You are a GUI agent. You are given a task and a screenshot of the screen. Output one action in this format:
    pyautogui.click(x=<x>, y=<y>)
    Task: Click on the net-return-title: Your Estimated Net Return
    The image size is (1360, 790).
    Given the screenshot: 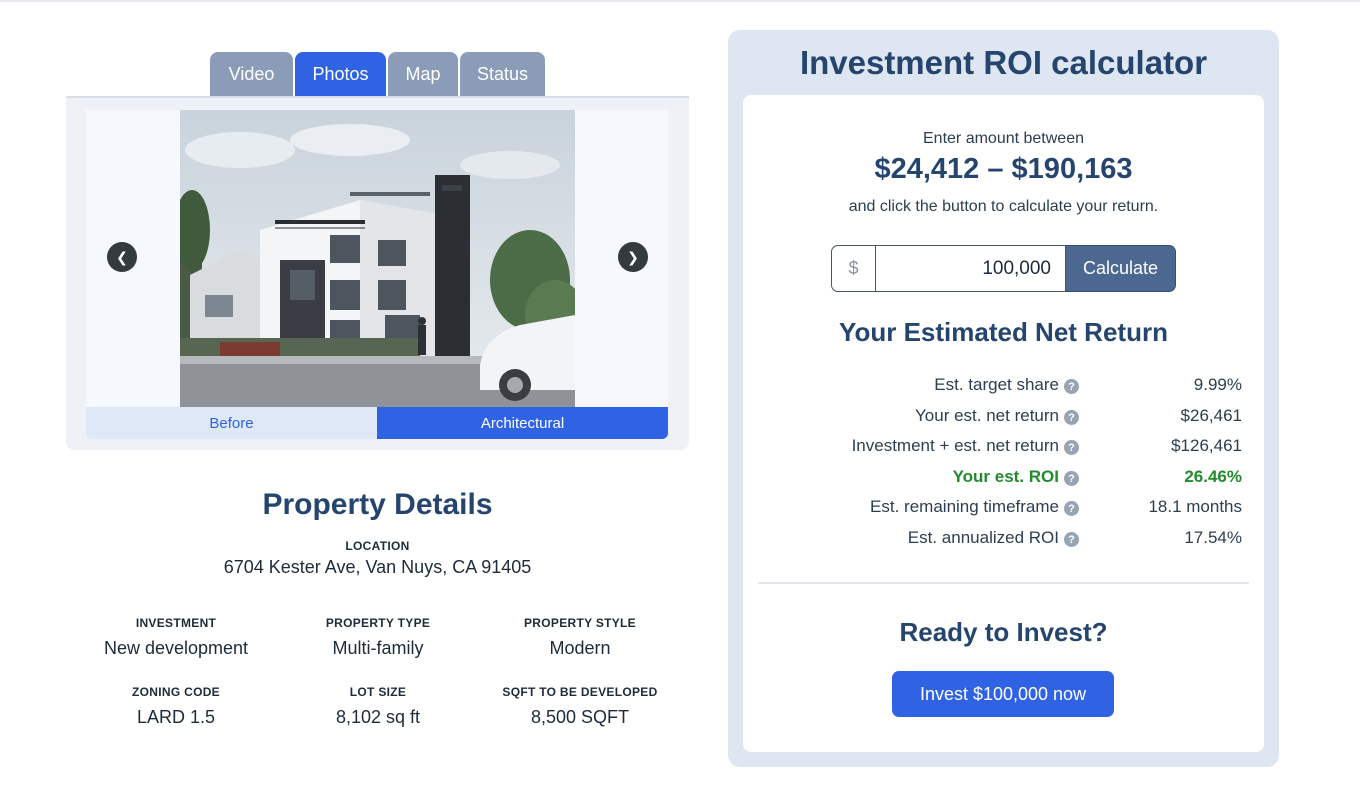 What is the action you would take?
    pyautogui.click(x=1003, y=332)
    